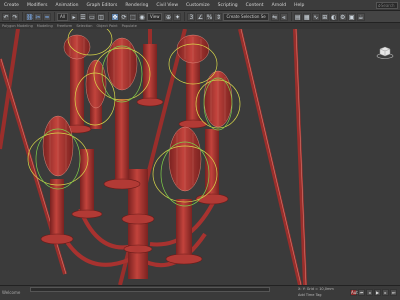 This screenshot has height=300, width=400. I want to click on layer-explorer-icon: ▦, so click(306, 16).